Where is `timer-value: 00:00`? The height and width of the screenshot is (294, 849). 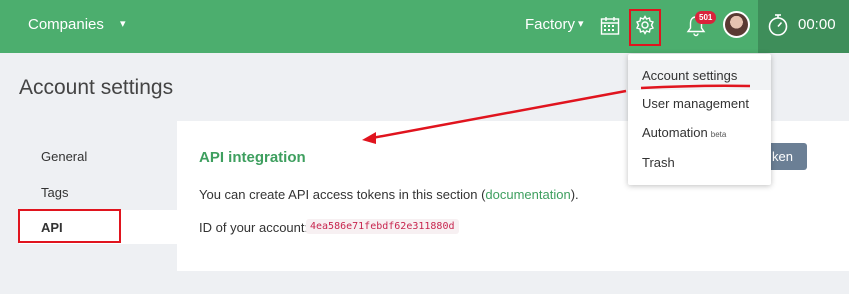 timer-value: 00:00 is located at coordinates (817, 24).